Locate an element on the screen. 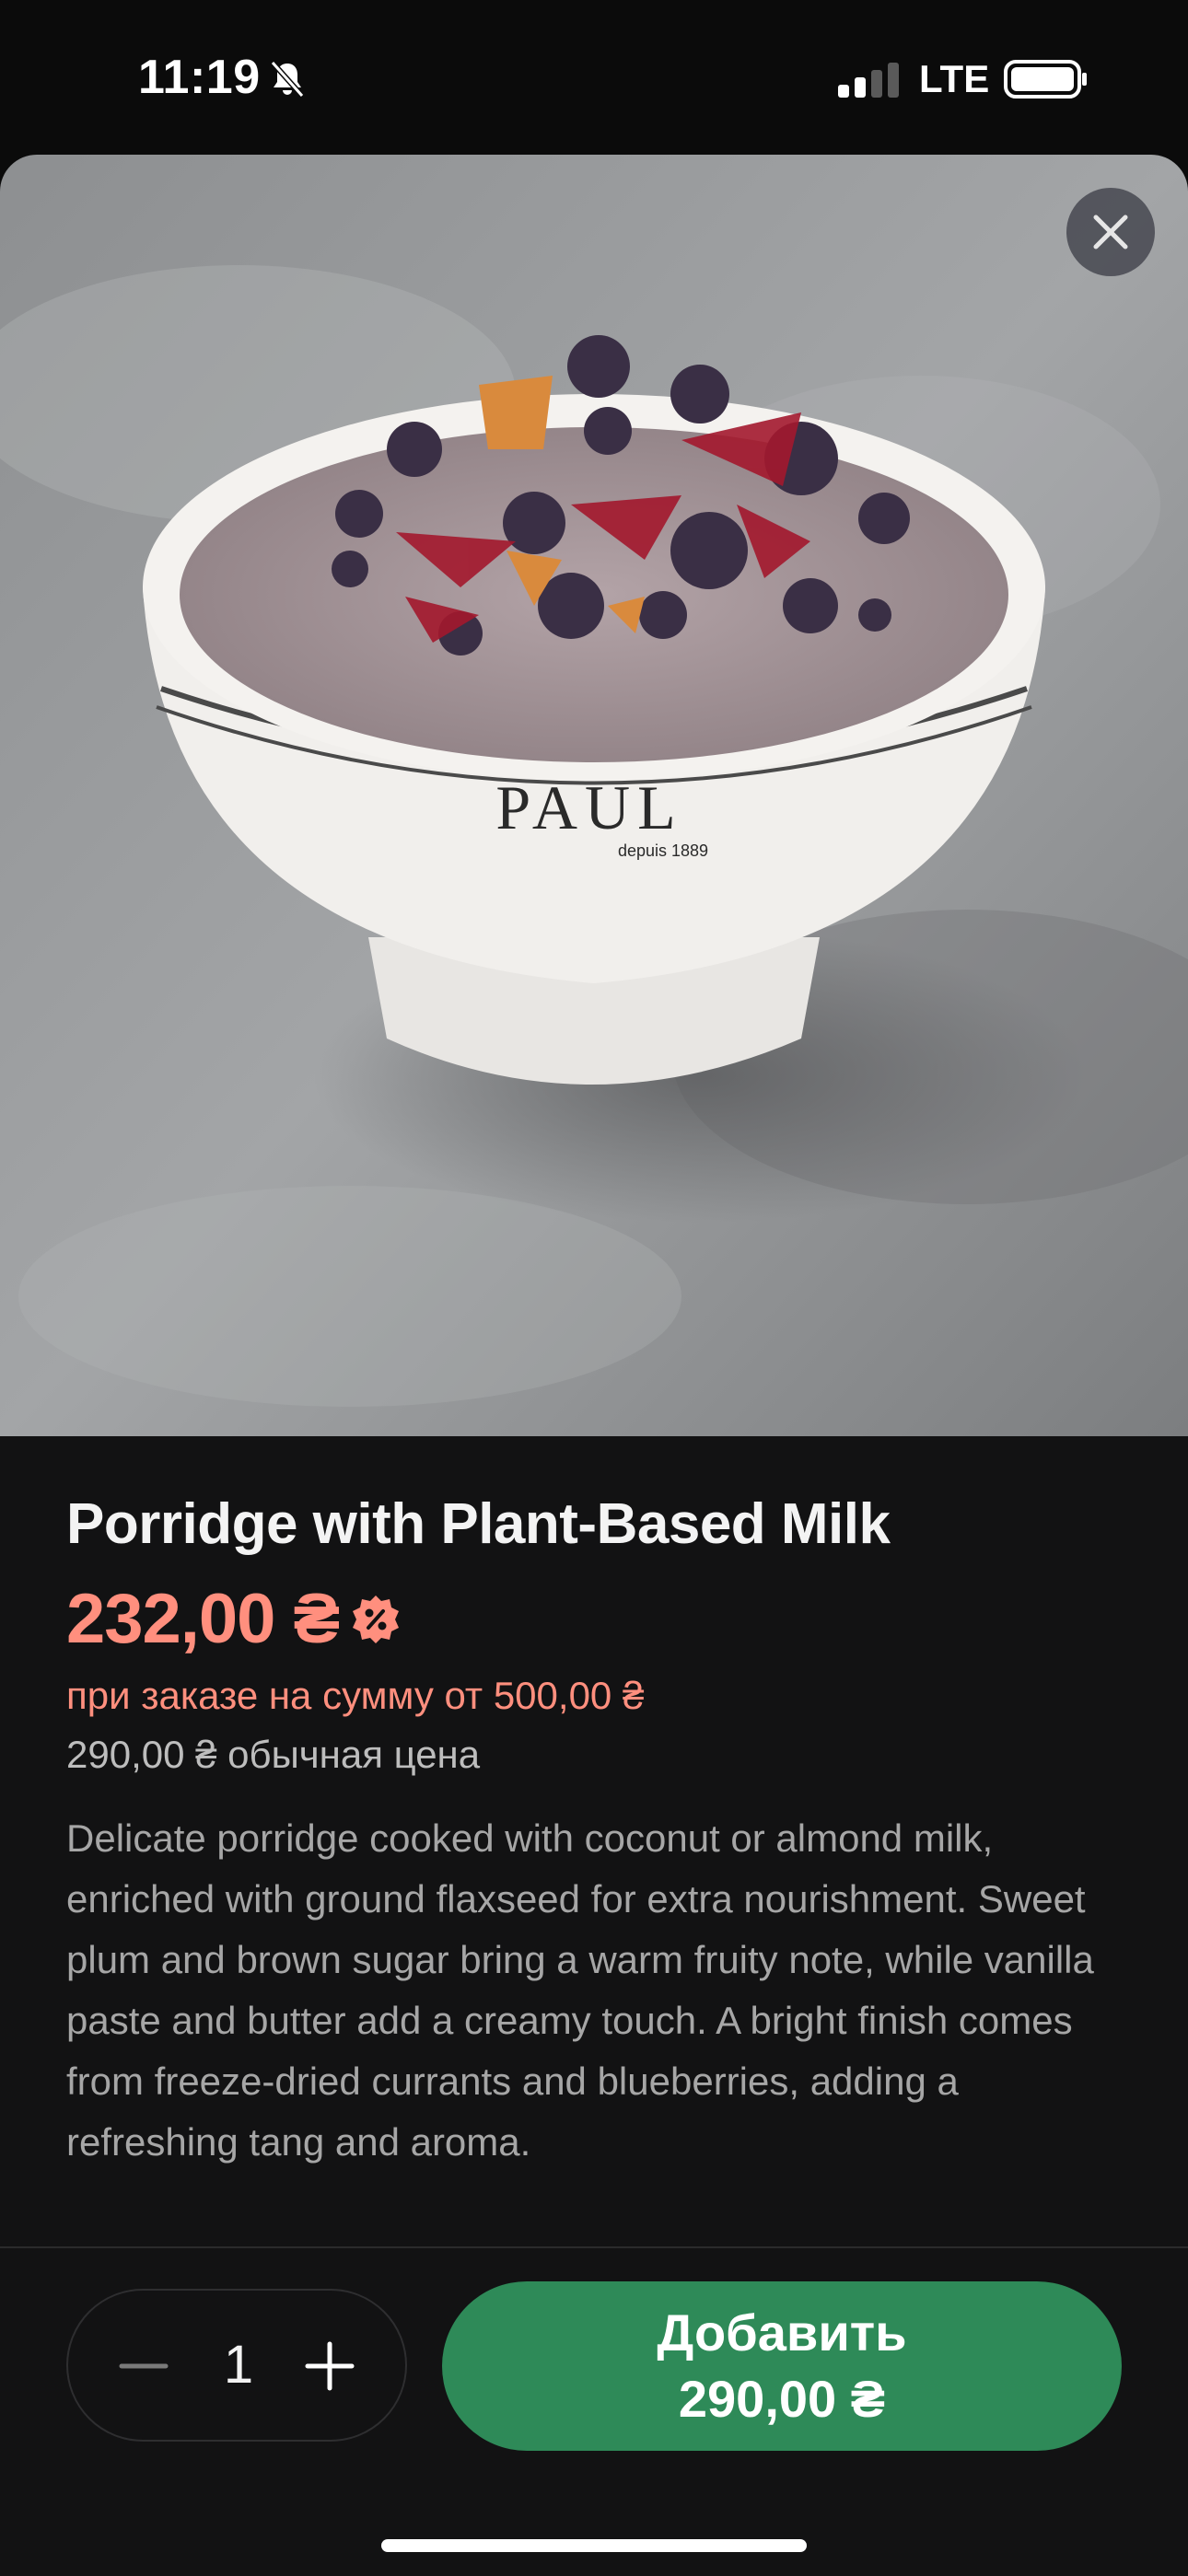 The width and height of the screenshot is (1188, 2576). network-label: LTE is located at coordinates (954, 78).